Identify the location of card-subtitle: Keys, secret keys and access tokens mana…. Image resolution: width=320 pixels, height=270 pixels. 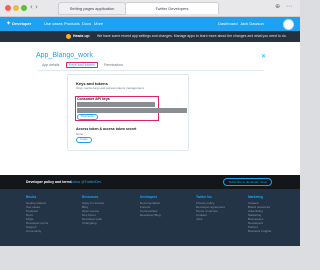
(110, 88).